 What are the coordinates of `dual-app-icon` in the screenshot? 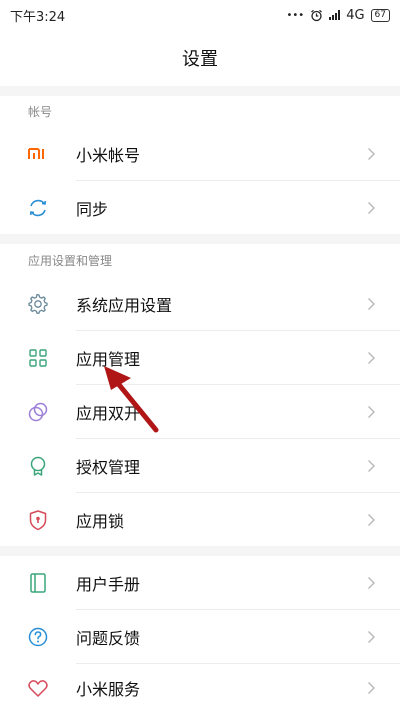 It's located at (38, 412).